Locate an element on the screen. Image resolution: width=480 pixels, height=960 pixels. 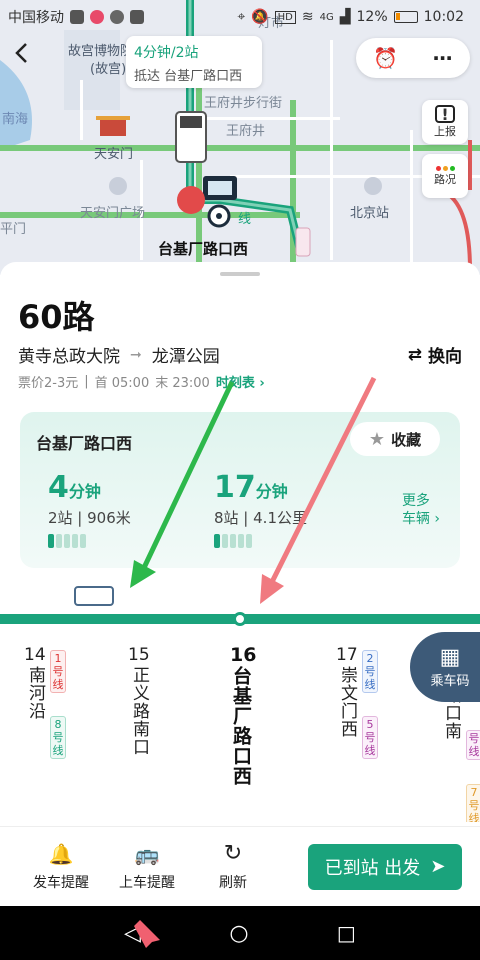
eta-first-detail: 2站 | 906米 is located at coordinates (89, 518).